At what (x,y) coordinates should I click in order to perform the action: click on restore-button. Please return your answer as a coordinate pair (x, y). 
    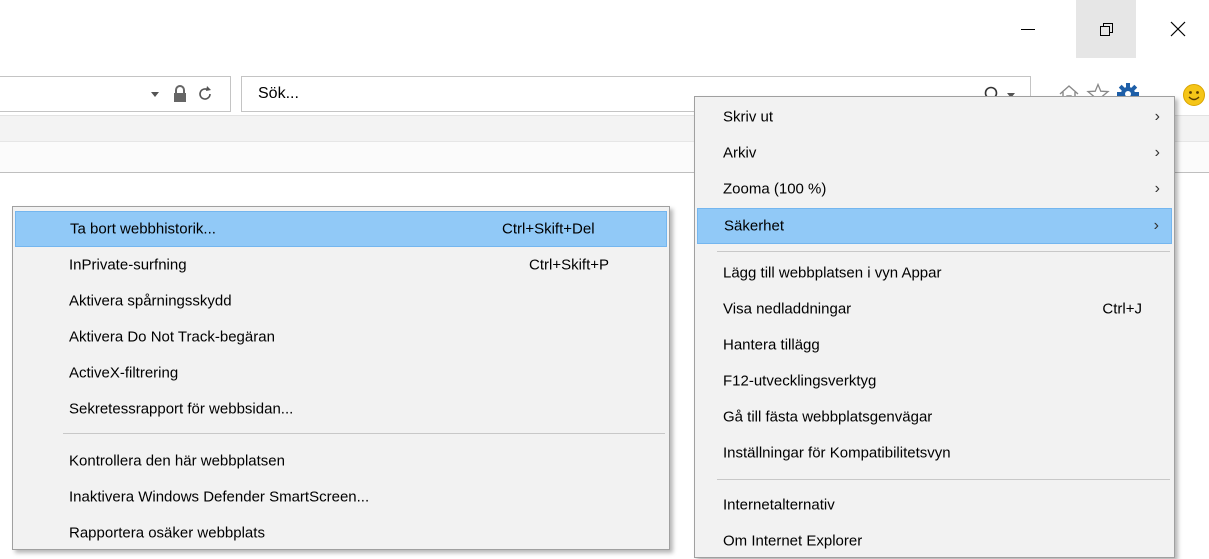
    Looking at the image, I should click on (1106, 29).